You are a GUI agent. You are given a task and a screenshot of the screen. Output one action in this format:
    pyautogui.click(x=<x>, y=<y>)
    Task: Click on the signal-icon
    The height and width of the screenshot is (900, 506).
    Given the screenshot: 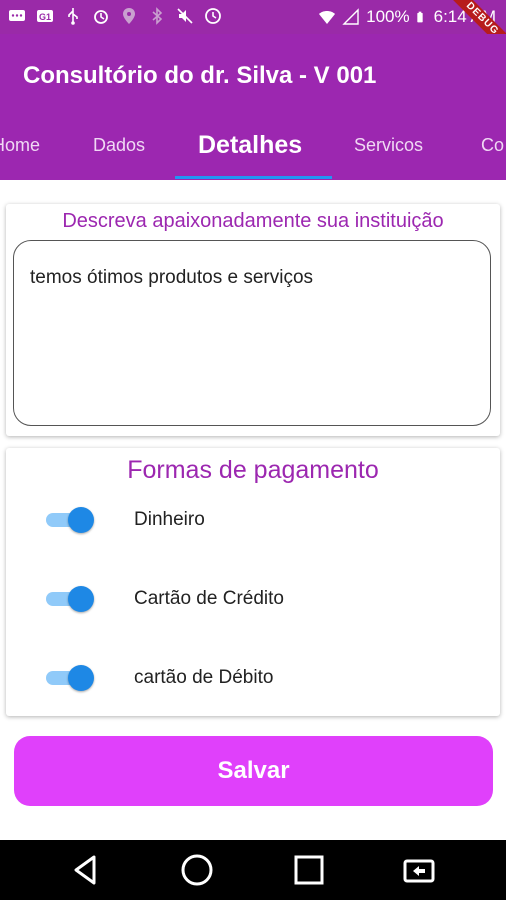 What is the action you would take?
    pyautogui.click(x=350, y=16)
    